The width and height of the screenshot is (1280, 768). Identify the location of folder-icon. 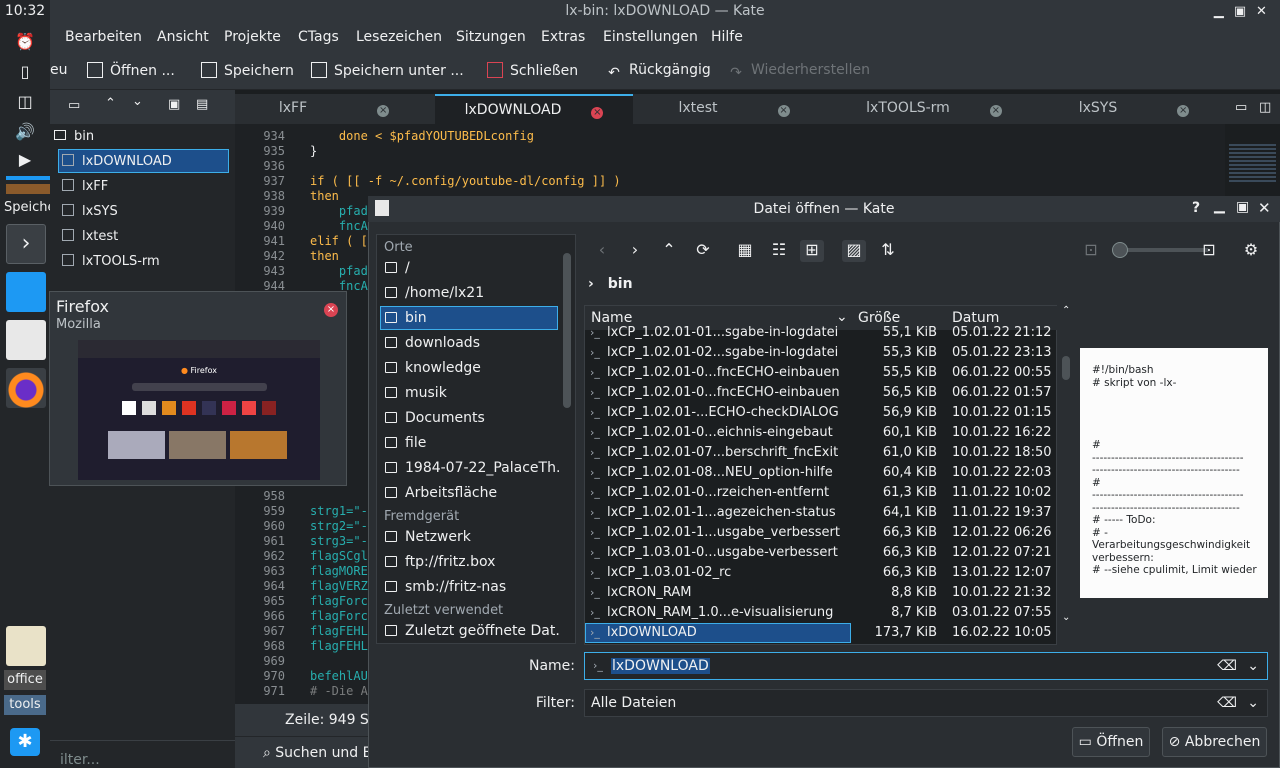
(26, 292).